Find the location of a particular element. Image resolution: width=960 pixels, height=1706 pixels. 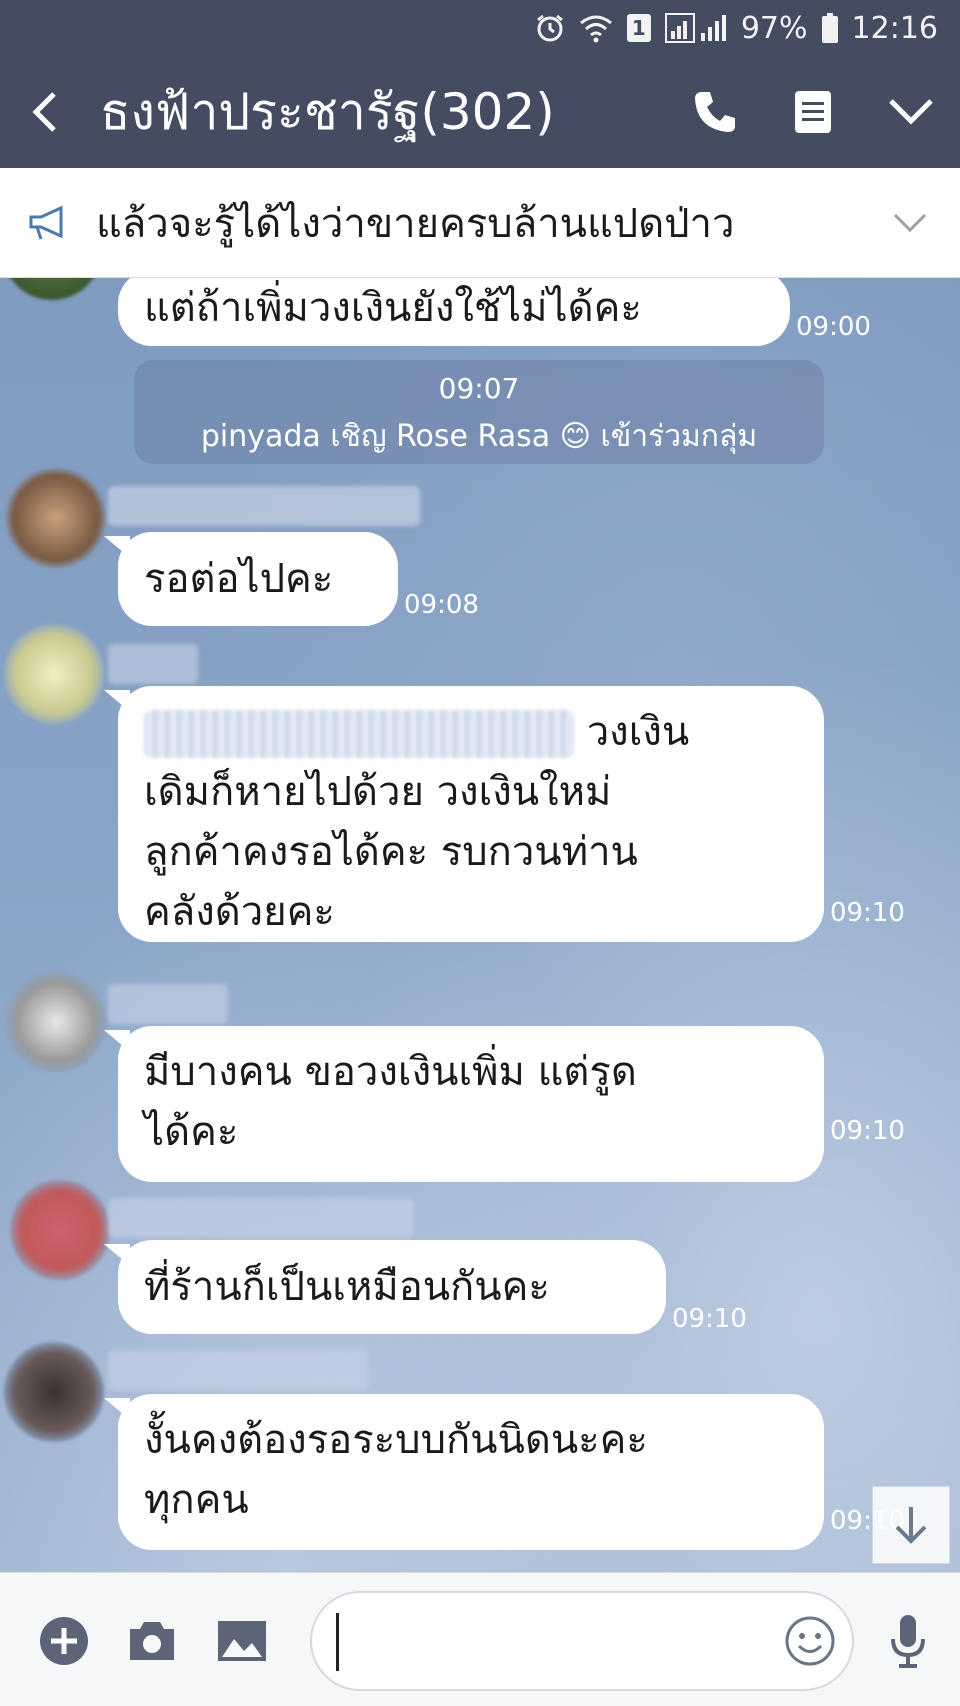

message-text: ทุกคน is located at coordinates (196, 1500).